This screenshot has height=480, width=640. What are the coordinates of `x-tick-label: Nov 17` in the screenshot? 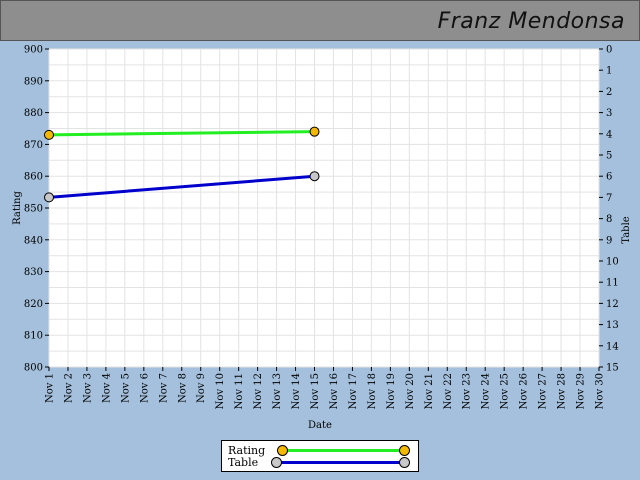 It's located at (353, 391).